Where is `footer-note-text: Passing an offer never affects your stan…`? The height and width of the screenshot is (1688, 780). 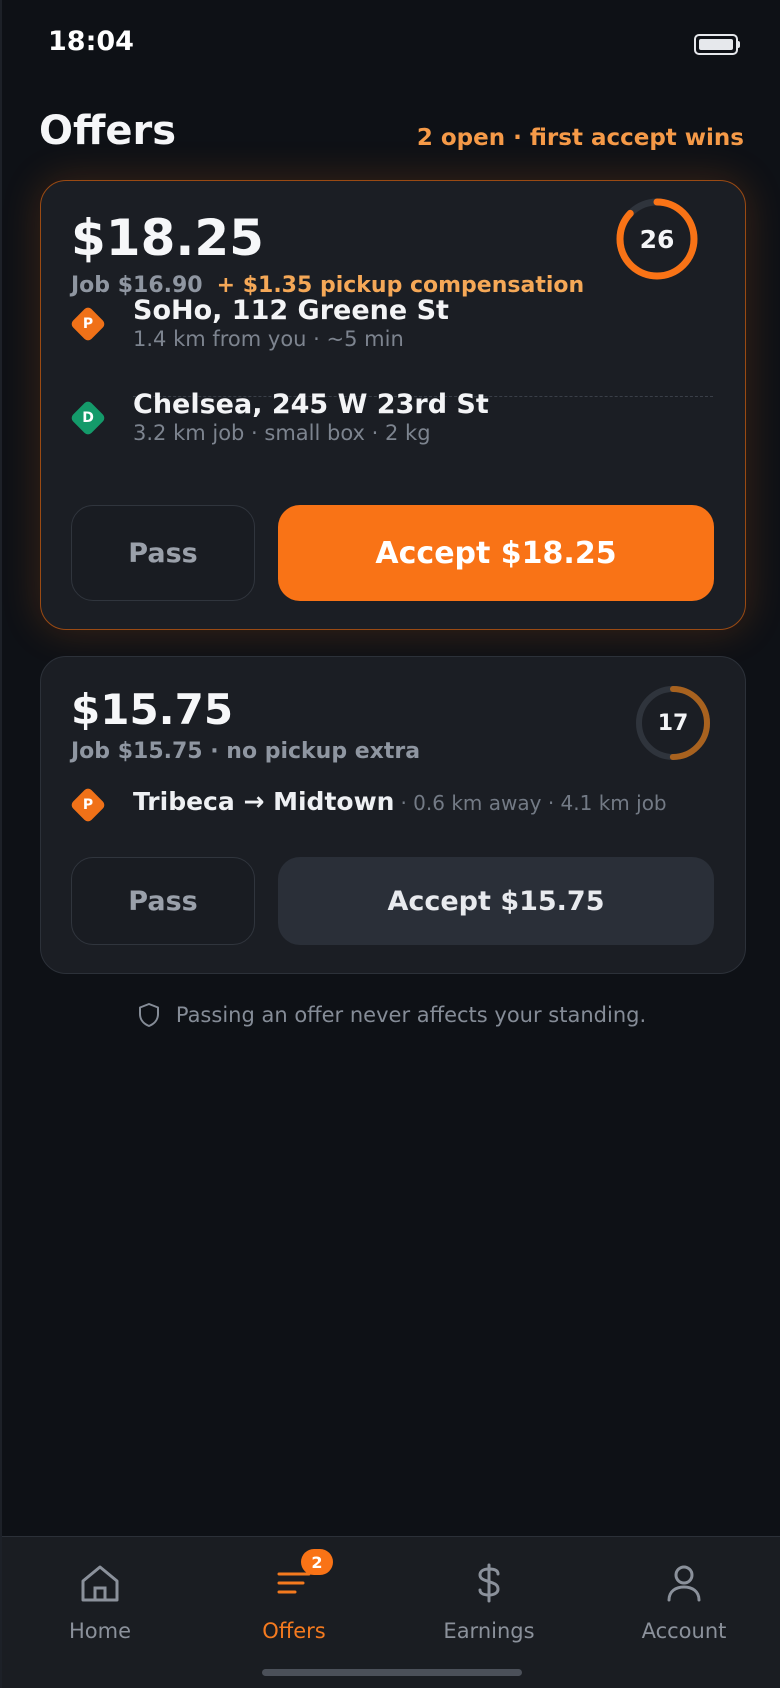 footer-note-text: Passing an offer never affects your stan… is located at coordinates (411, 1015).